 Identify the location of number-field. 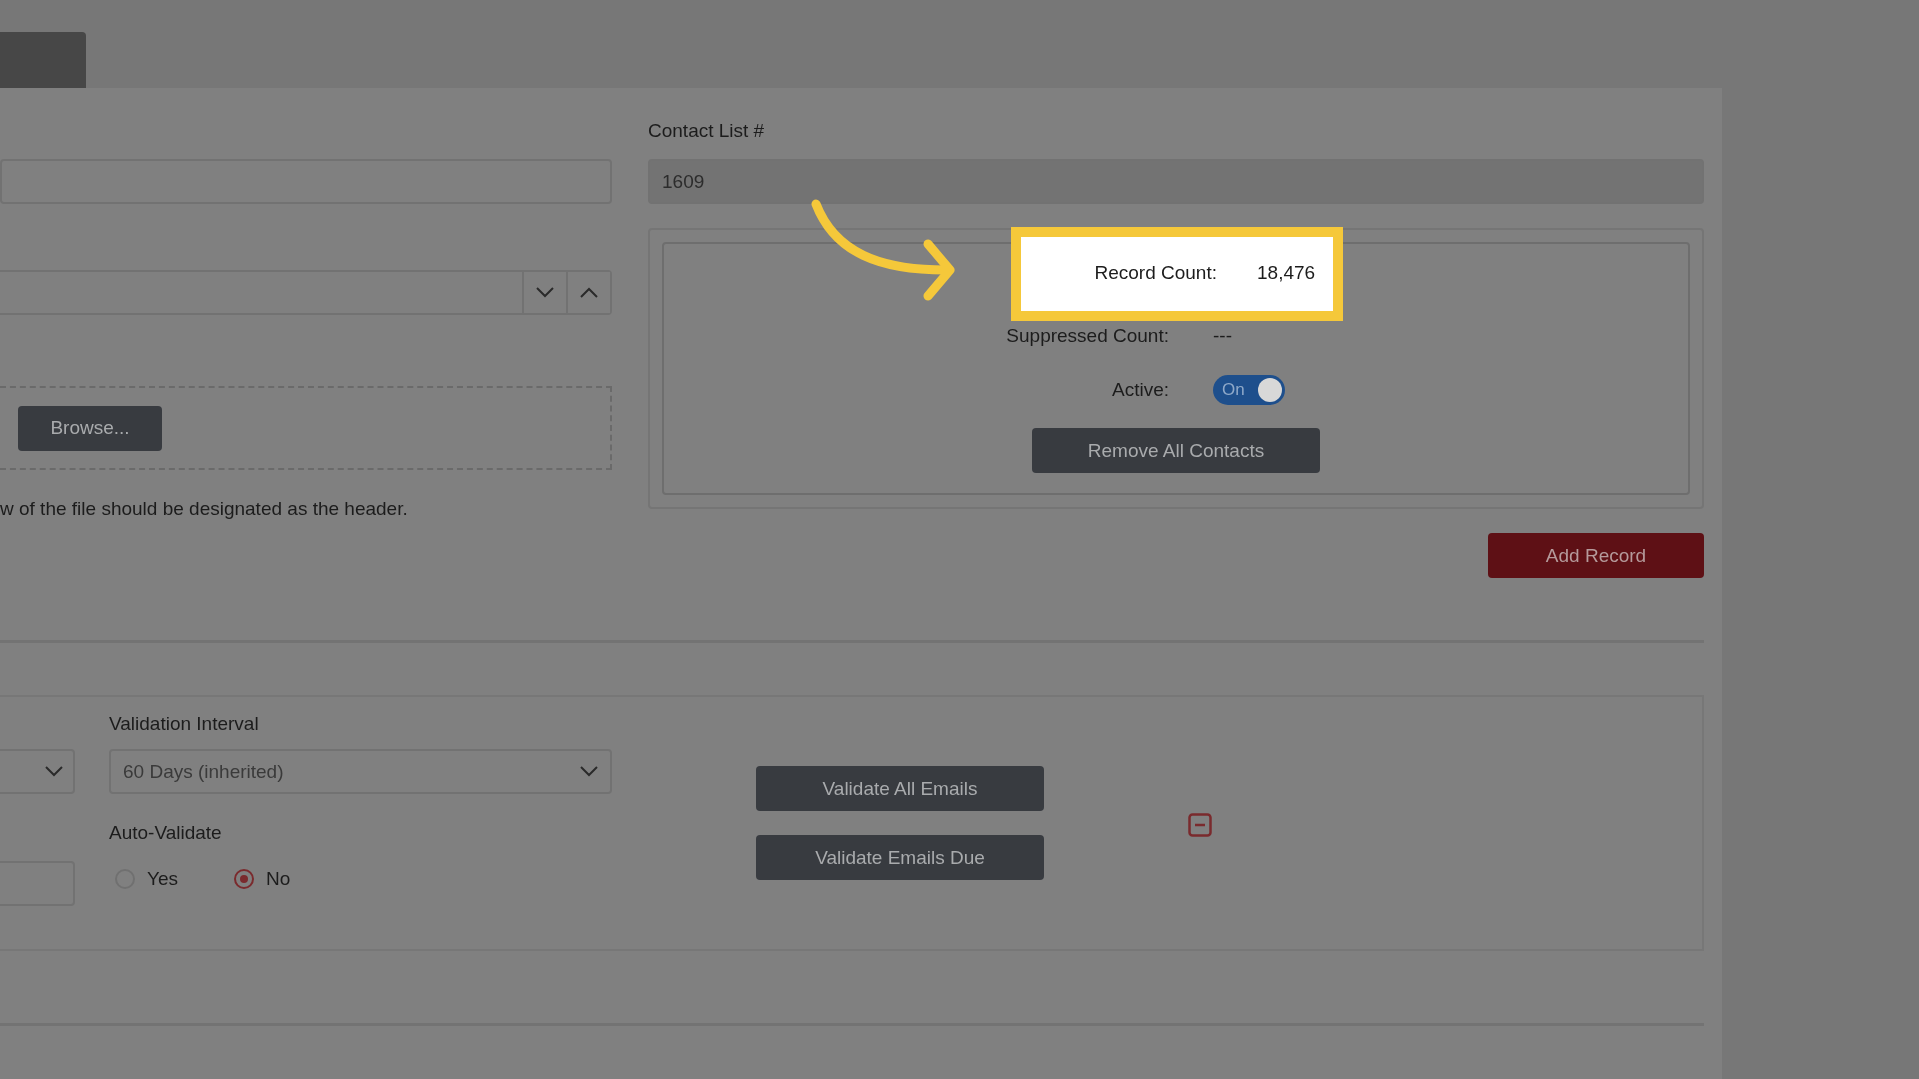
(306, 292).